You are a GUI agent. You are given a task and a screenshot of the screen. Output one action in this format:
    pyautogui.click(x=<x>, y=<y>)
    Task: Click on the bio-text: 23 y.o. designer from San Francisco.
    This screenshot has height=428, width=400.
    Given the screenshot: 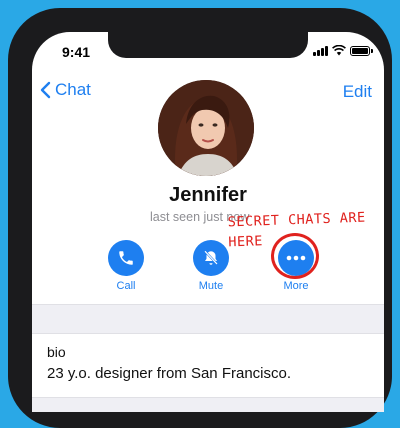 What is the action you would take?
    pyautogui.click(x=169, y=373)
    